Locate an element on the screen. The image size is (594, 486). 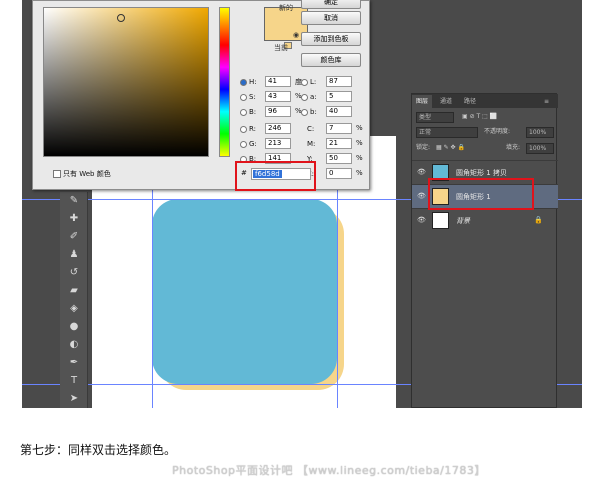
opacity-field: 100% is located at coordinates (540, 132).